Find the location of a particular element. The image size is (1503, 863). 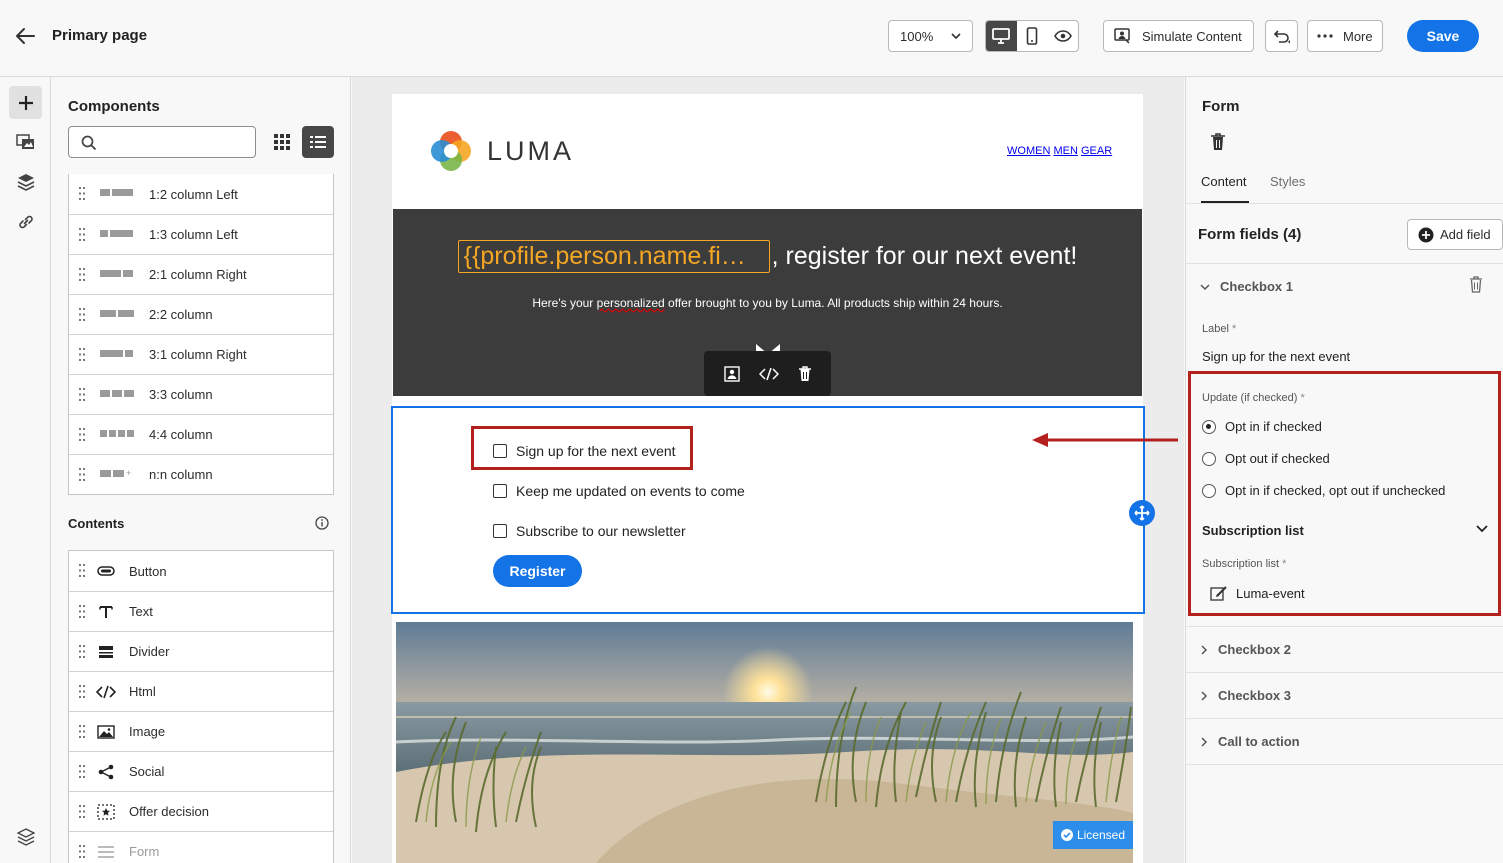

form-checkbox-row: Sign up for the next event is located at coordinates (584, 451).